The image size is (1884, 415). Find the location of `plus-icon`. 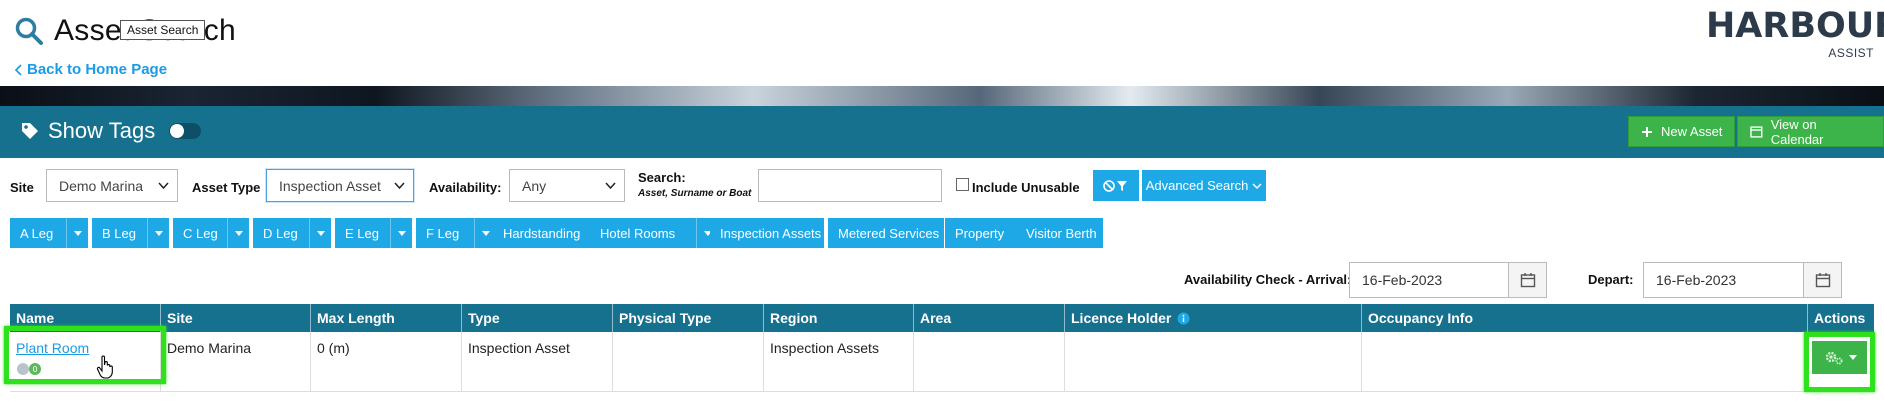

plus-icon is located at coordinates (1647, 131).